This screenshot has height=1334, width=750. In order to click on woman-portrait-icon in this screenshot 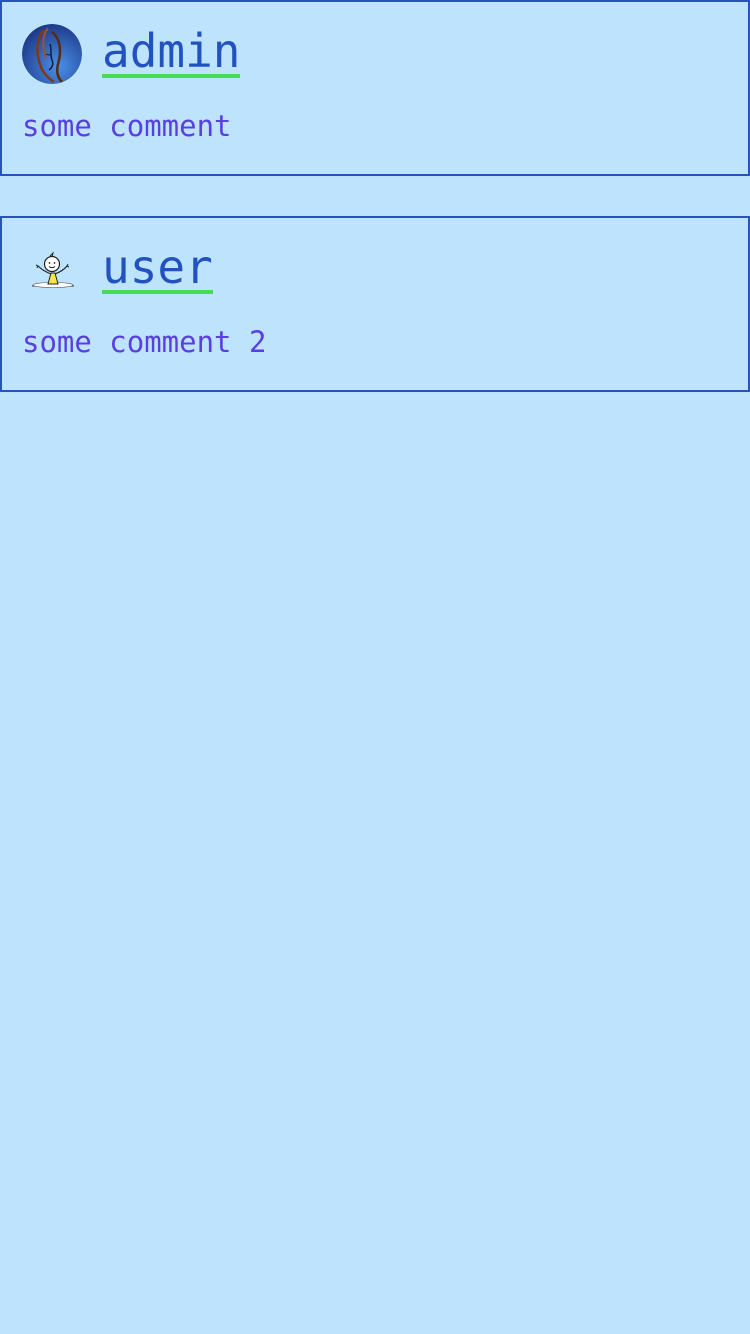, I will do `click(52, 54)`.